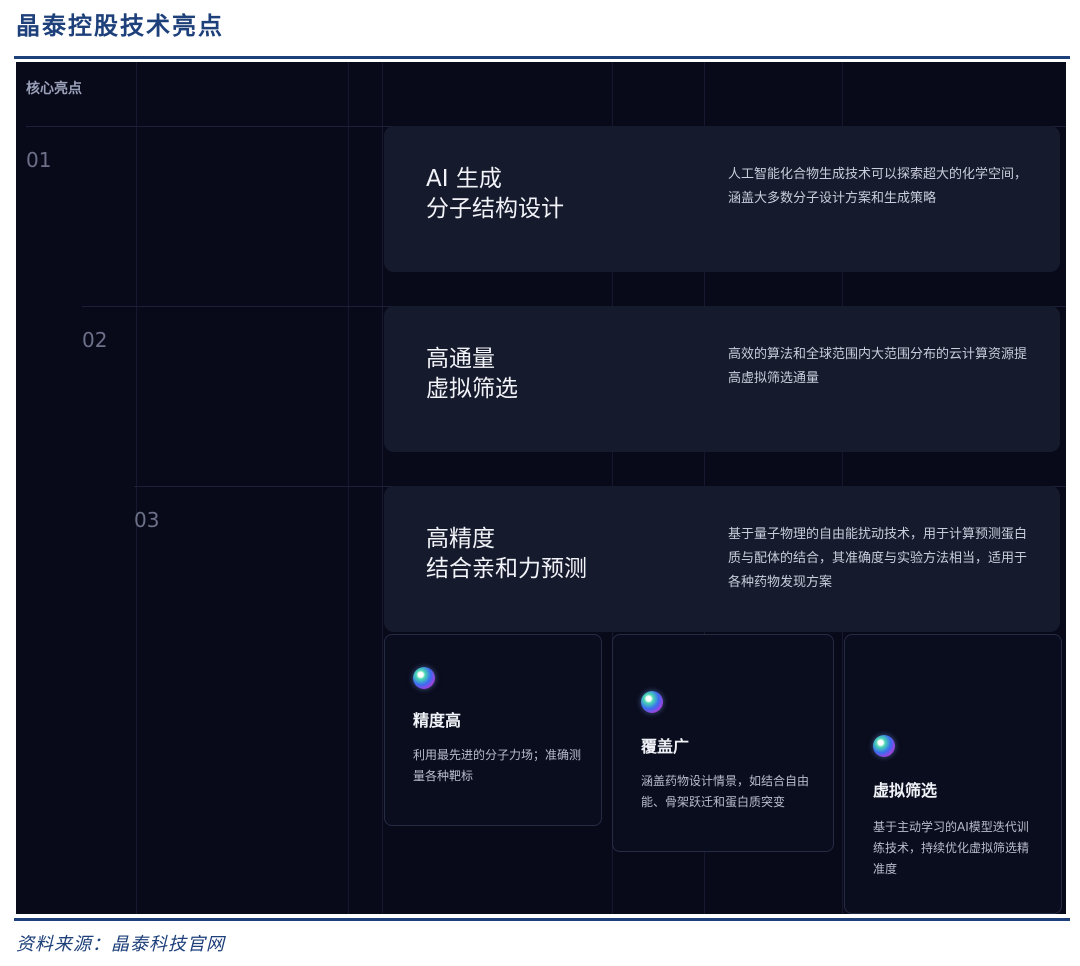  I want to click on highlight-card-virtual-screening: 高通量 虚拟筛选 高效的算法和全球范围内大范围分布的云计算资源提高虚拟筛选通量, so click(722, 379).